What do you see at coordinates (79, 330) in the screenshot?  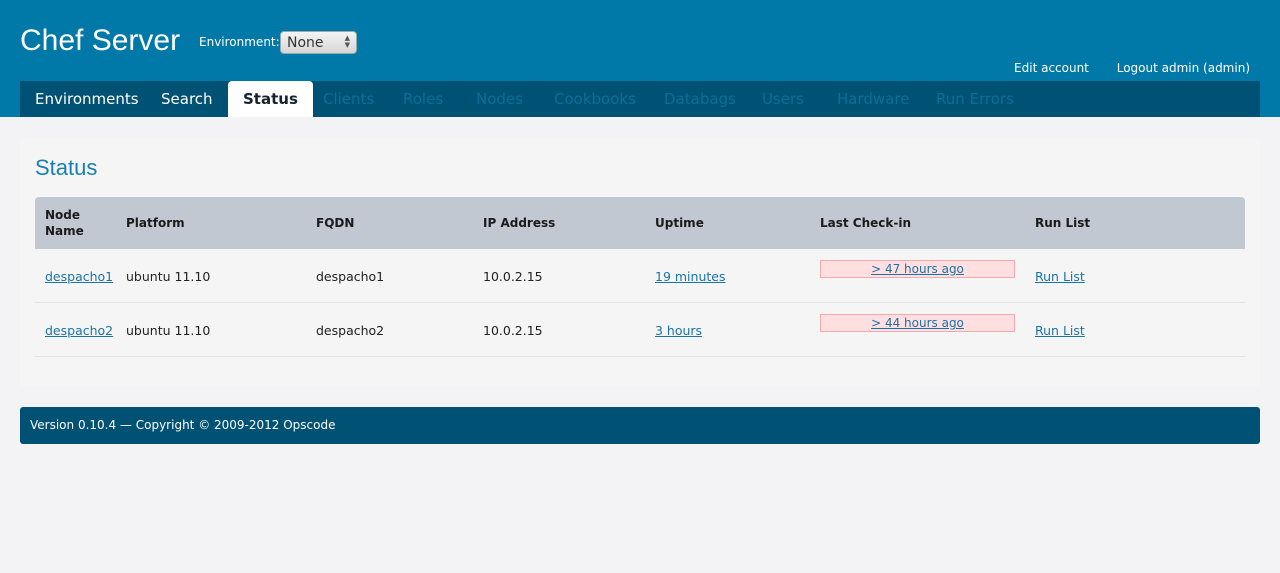 I see `node-name-link: despacho2` at bounding box center [79, 330].